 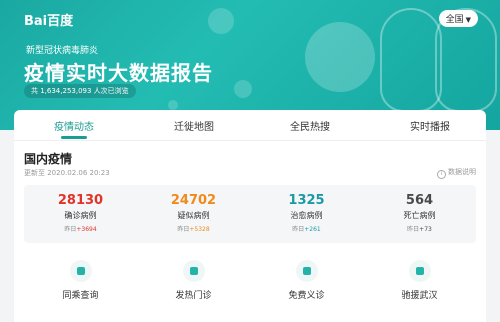 What do you see at coordinates (80, 91) in the screenshot?
I see `view-count: 共 1,634,253,093 人次已浏览` at bounding box center [80, 91].